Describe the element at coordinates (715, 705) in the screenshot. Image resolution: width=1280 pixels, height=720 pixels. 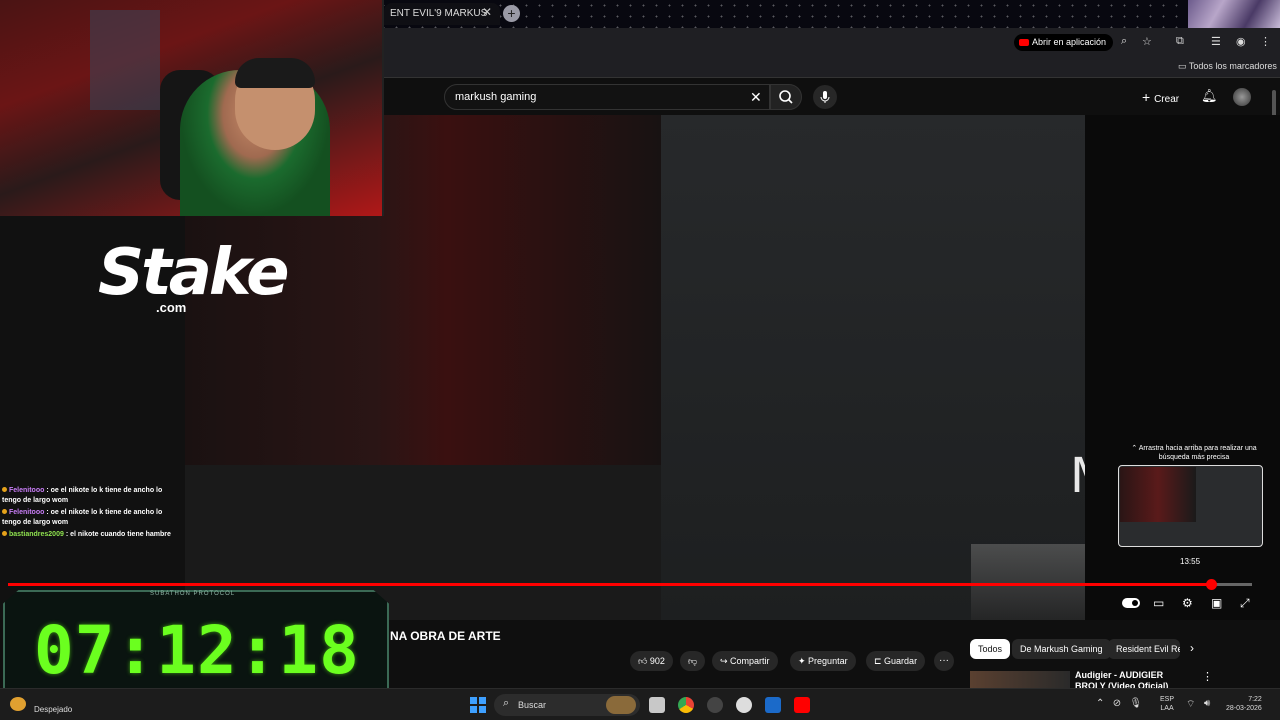
I see `settings-app-icon` at that location.